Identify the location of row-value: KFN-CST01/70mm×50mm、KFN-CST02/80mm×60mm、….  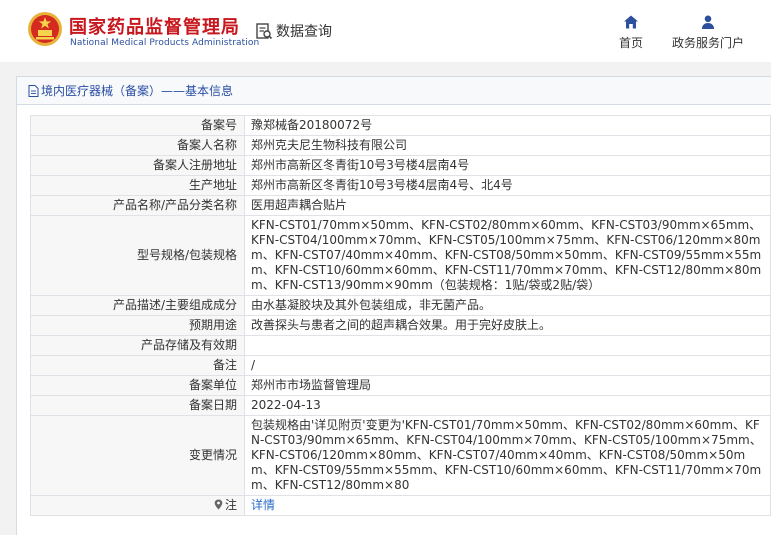
(507, 255).